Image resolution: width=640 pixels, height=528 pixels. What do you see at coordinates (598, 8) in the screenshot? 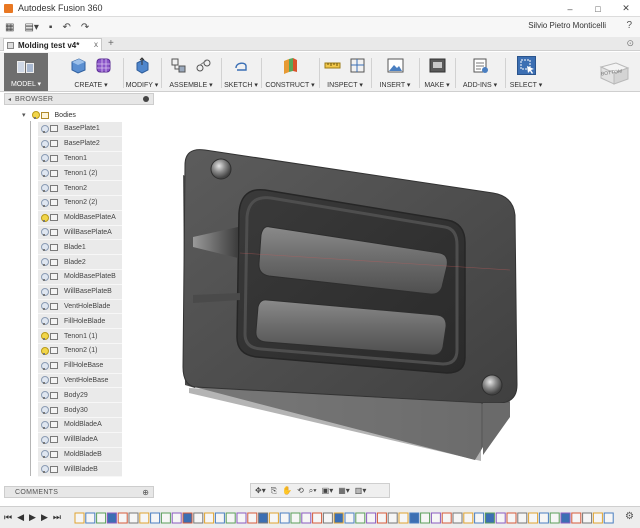
I see `maximize-button: □` at bounding box center [598, 8].